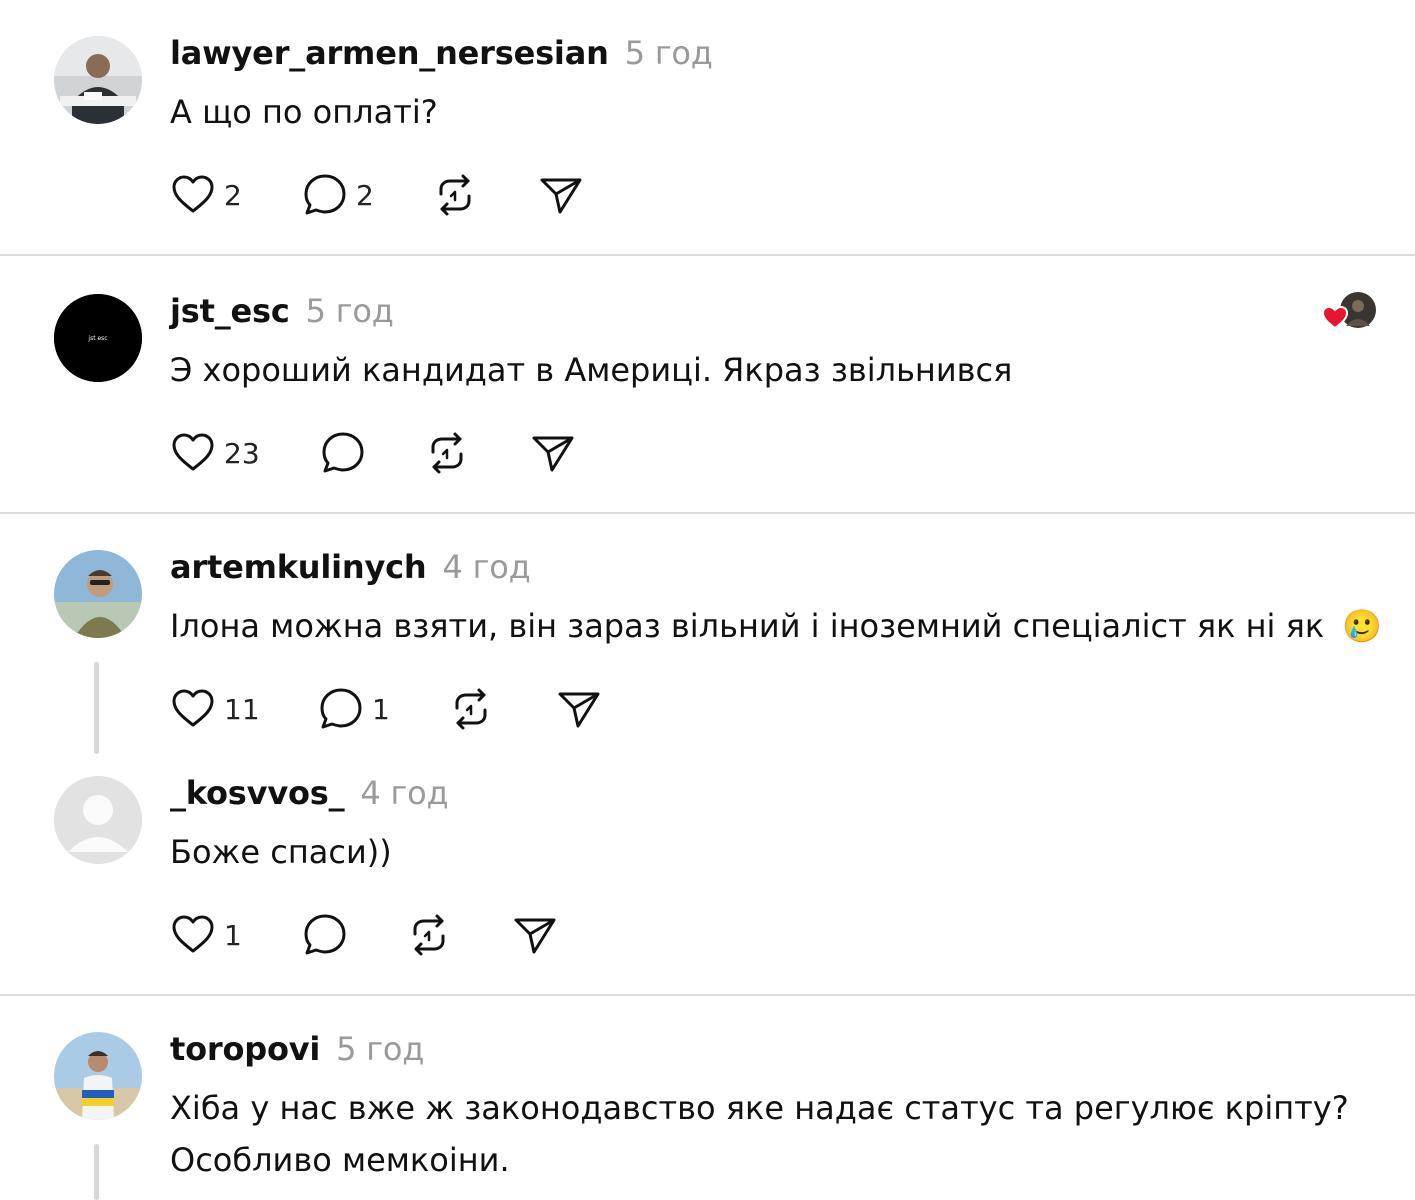 The width and height of the screenshot is (1415, 1200). Describe the element at coordinates (281, 852) in the screenshot. I see `comment-text: Боже спаси))` at that location.